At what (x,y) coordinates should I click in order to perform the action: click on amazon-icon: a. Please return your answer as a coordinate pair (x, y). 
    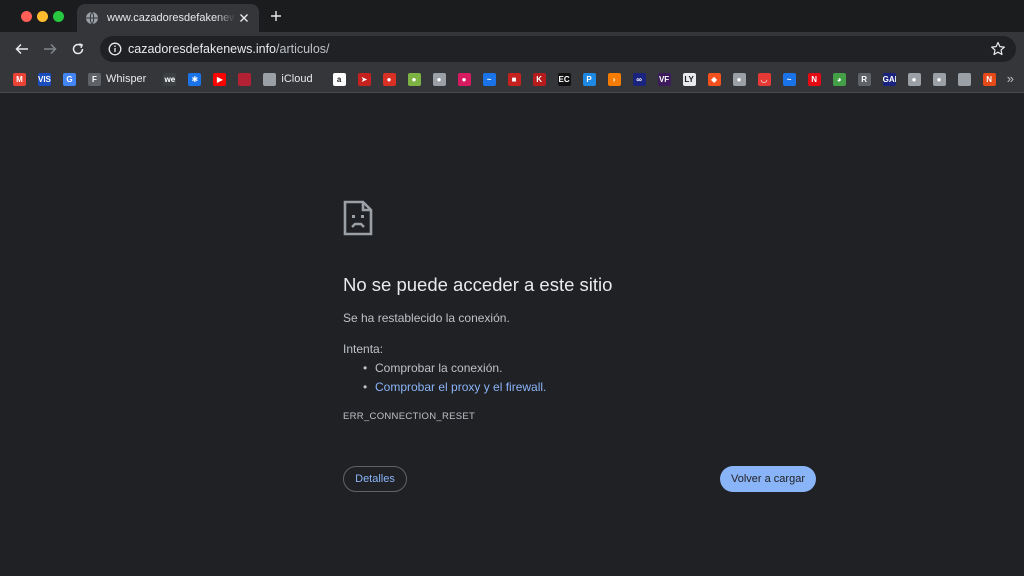
    Looking at the image, I should click on (339, 79).